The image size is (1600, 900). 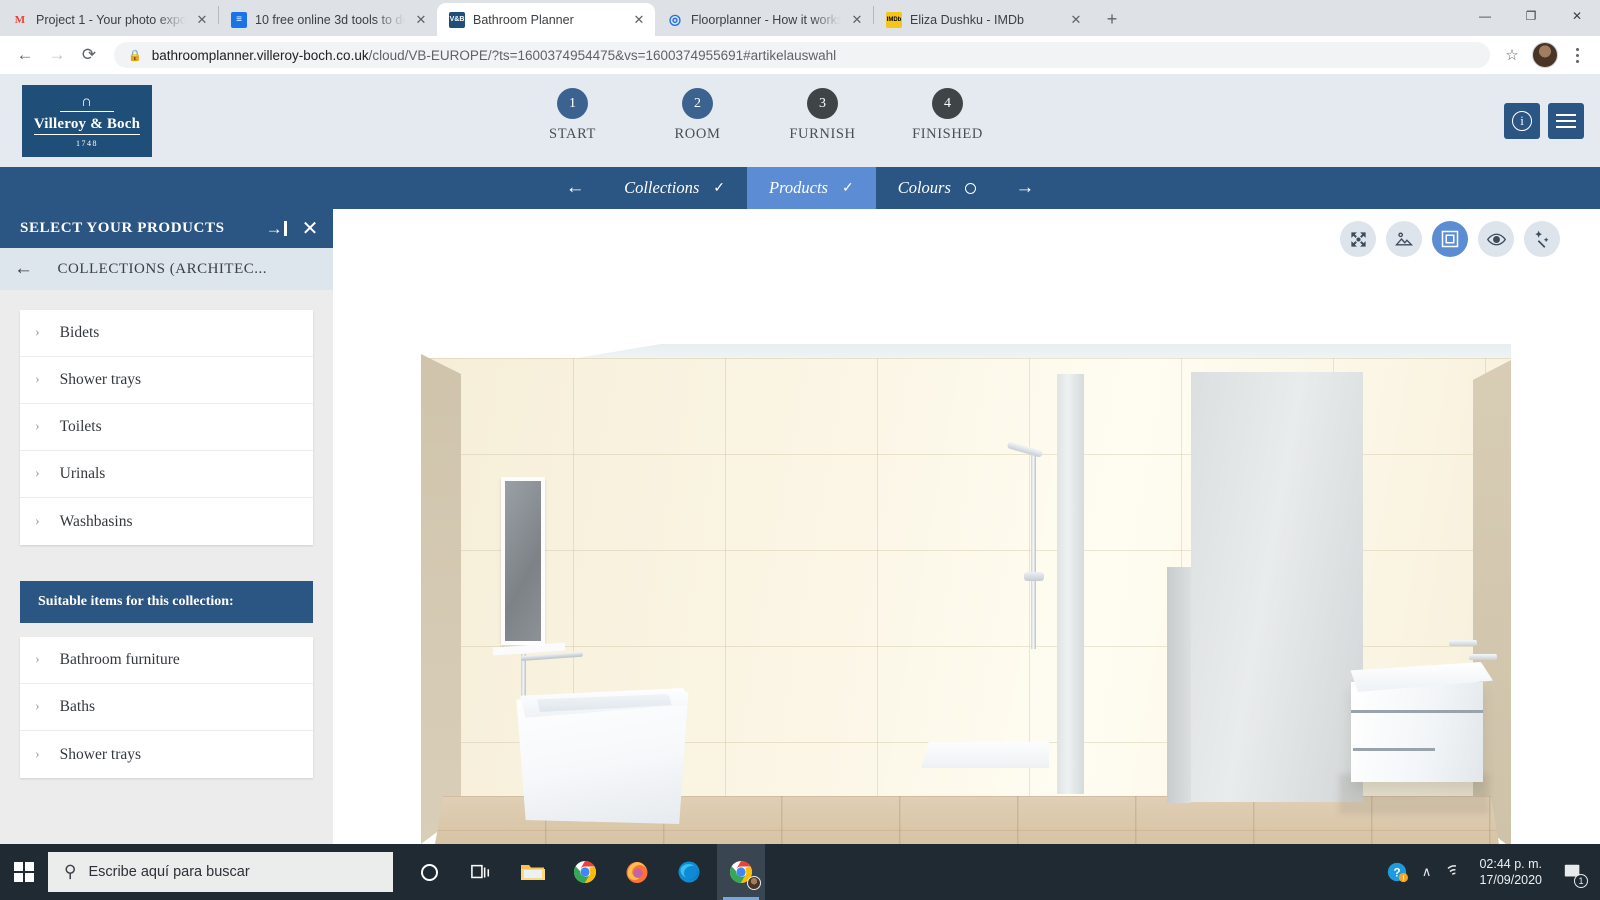 What do you see at coordinates (533, 872) in the screenshot?
I see `file-explorer-icon` at bounding box center [533, 872].